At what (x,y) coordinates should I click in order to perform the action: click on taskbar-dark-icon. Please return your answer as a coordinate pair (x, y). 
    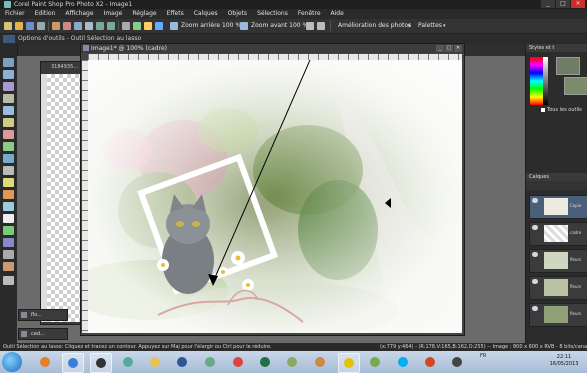
    Looking at the image, I should click on (457, 362).